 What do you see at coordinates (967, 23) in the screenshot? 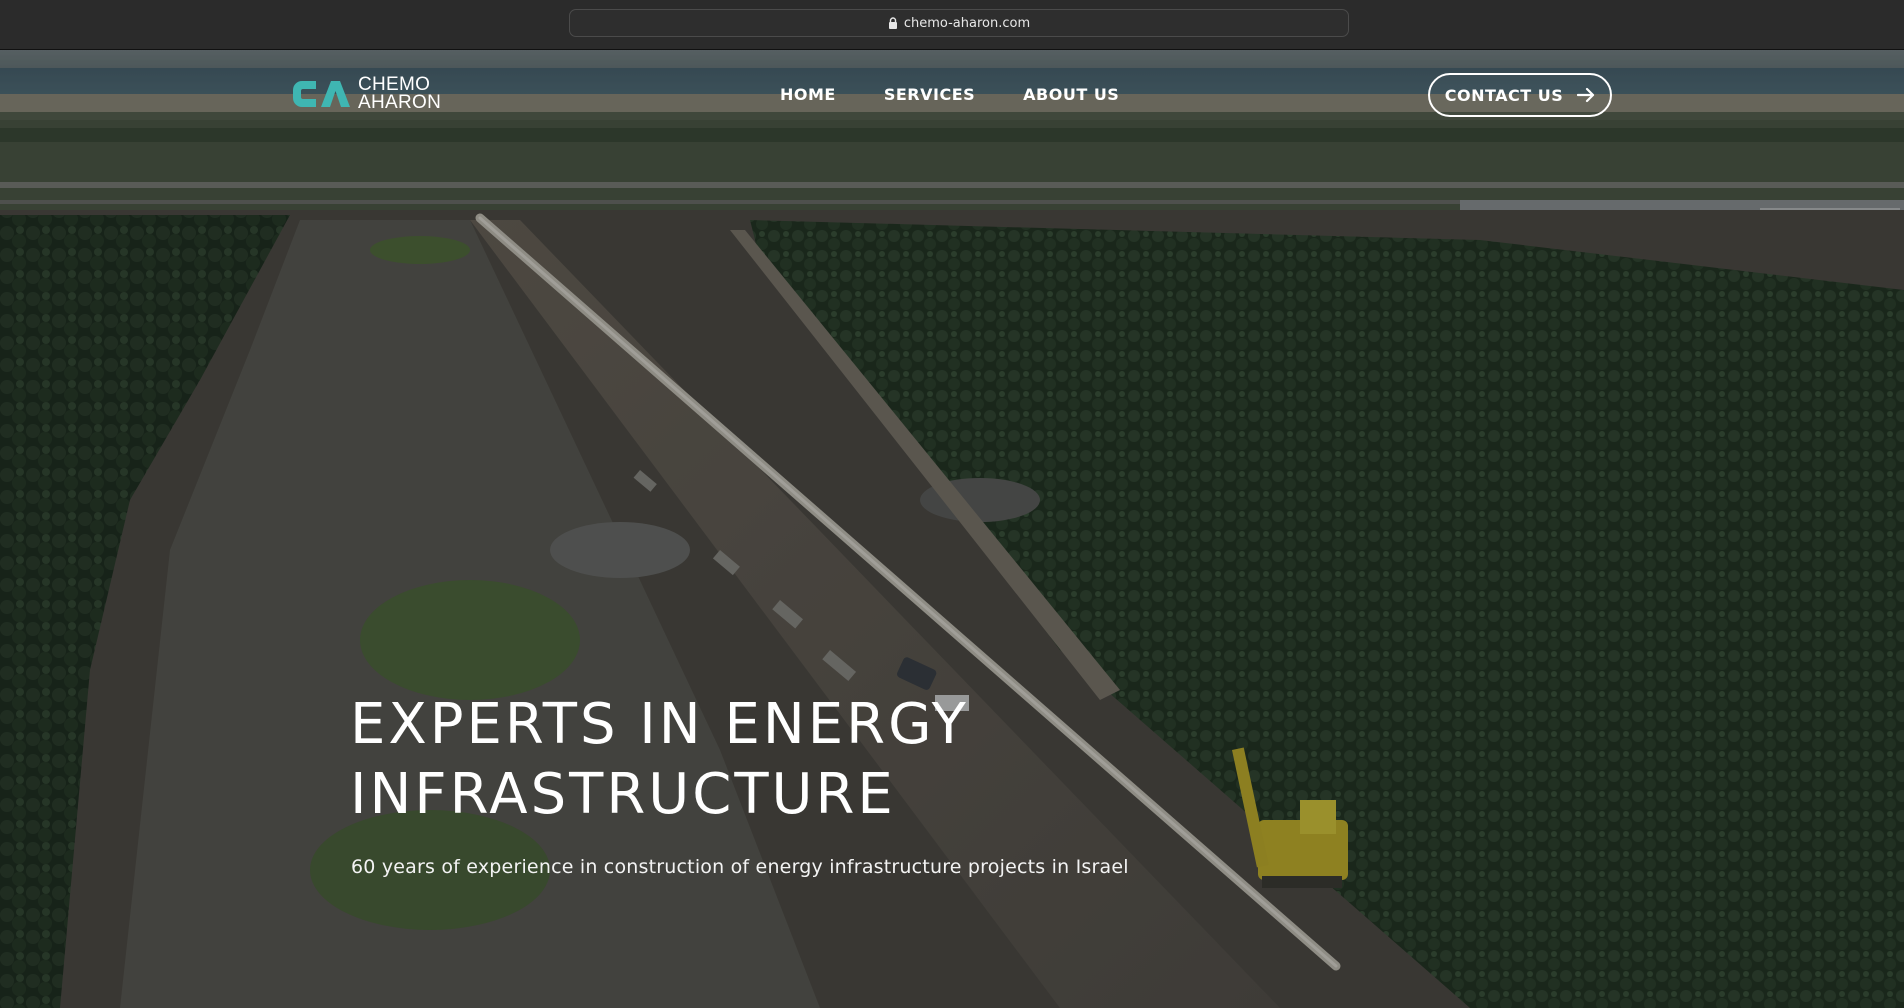
I see `url-text: chemo-aharon.com` at bounding box center [967, 23].